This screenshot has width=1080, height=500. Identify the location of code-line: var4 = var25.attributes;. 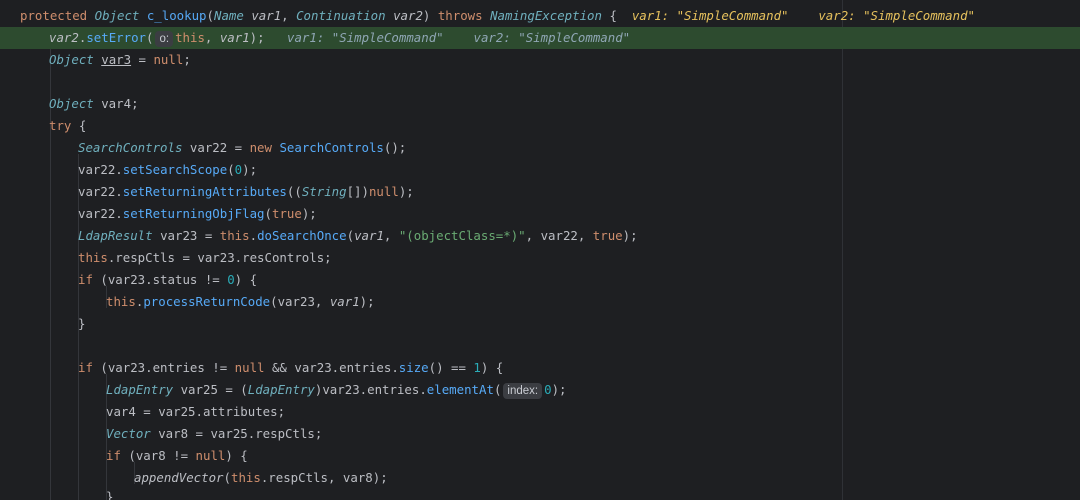
(593, 412).